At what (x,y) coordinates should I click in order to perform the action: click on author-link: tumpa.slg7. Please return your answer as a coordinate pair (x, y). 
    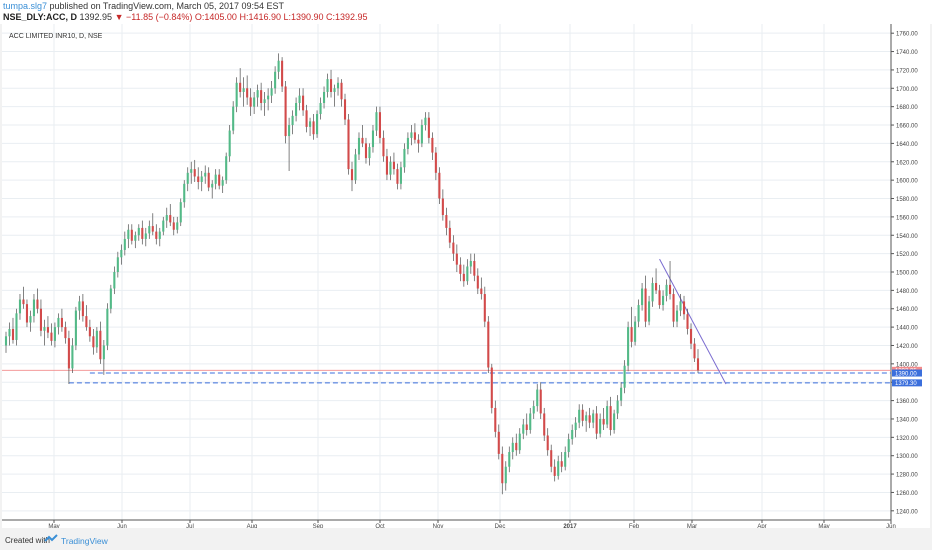
    Looking at the image, I should click on (25, 6).